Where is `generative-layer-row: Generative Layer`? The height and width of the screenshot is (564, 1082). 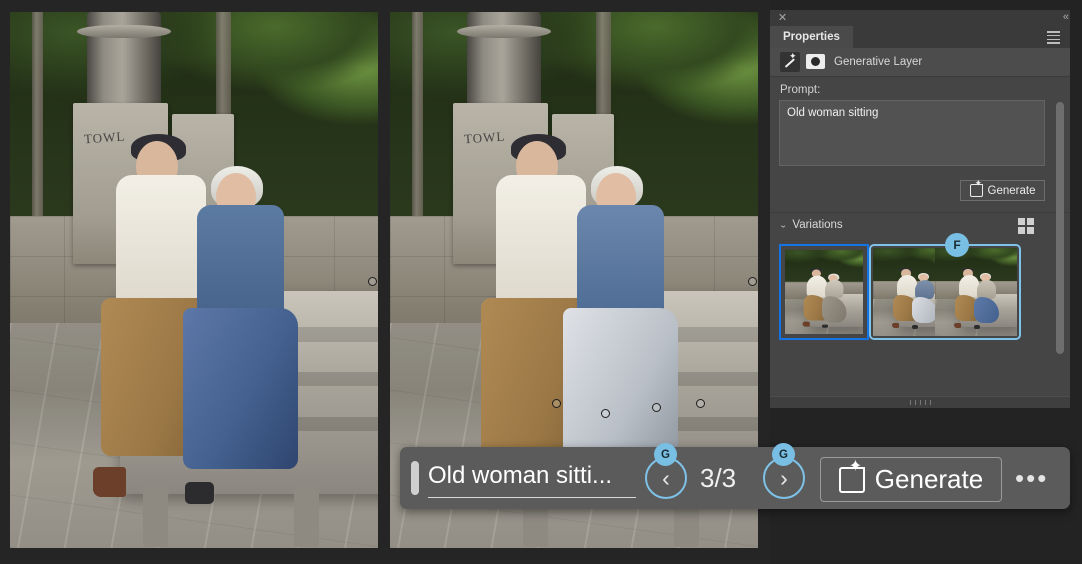
generative-layer-row: Generative Layer is located at coordinates (920, 62).